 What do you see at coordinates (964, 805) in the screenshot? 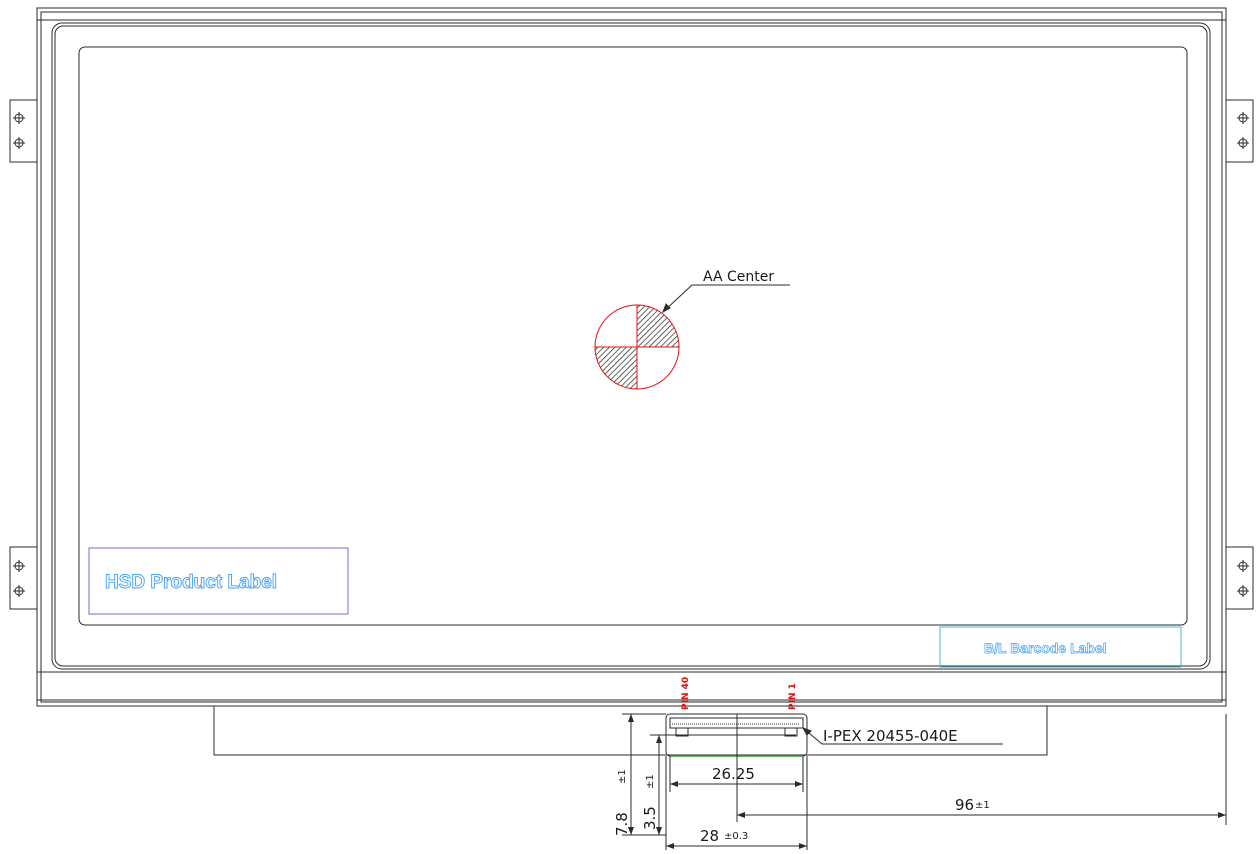
I see `dim-96: 96` at bounding box center [964, 805].